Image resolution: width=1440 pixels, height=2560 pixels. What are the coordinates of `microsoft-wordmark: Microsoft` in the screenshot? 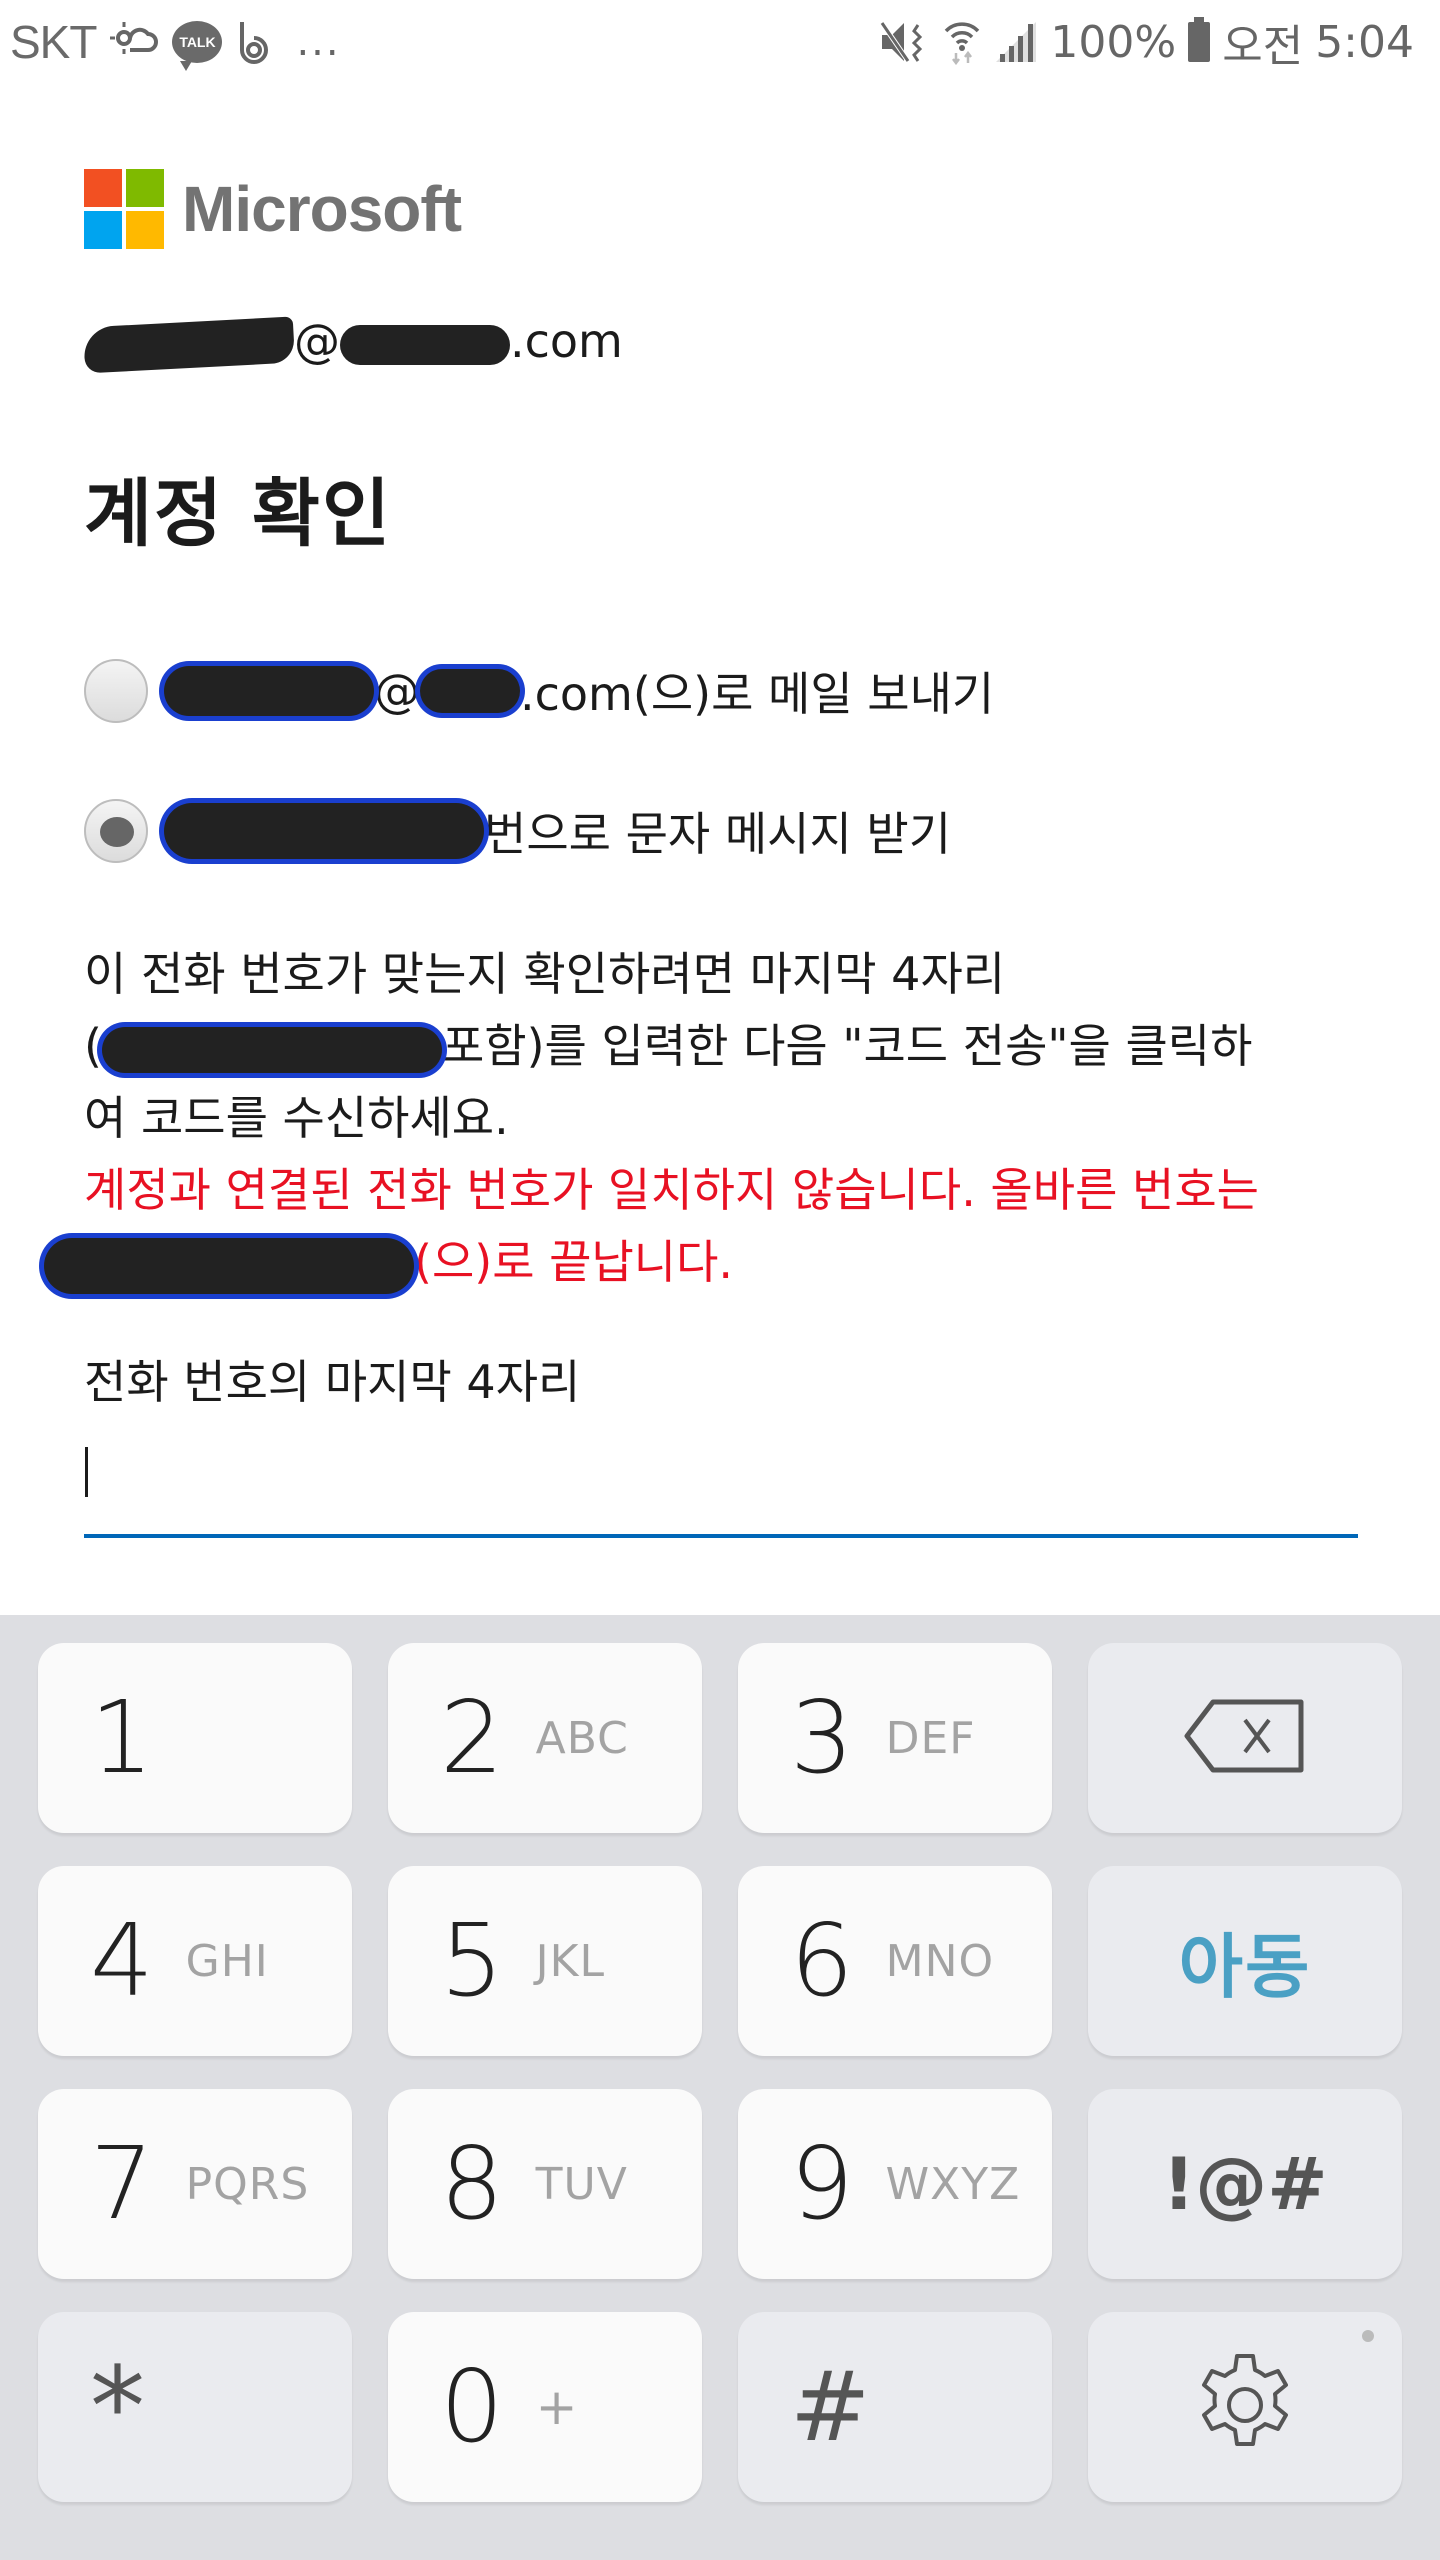 It's located at (322, 209).